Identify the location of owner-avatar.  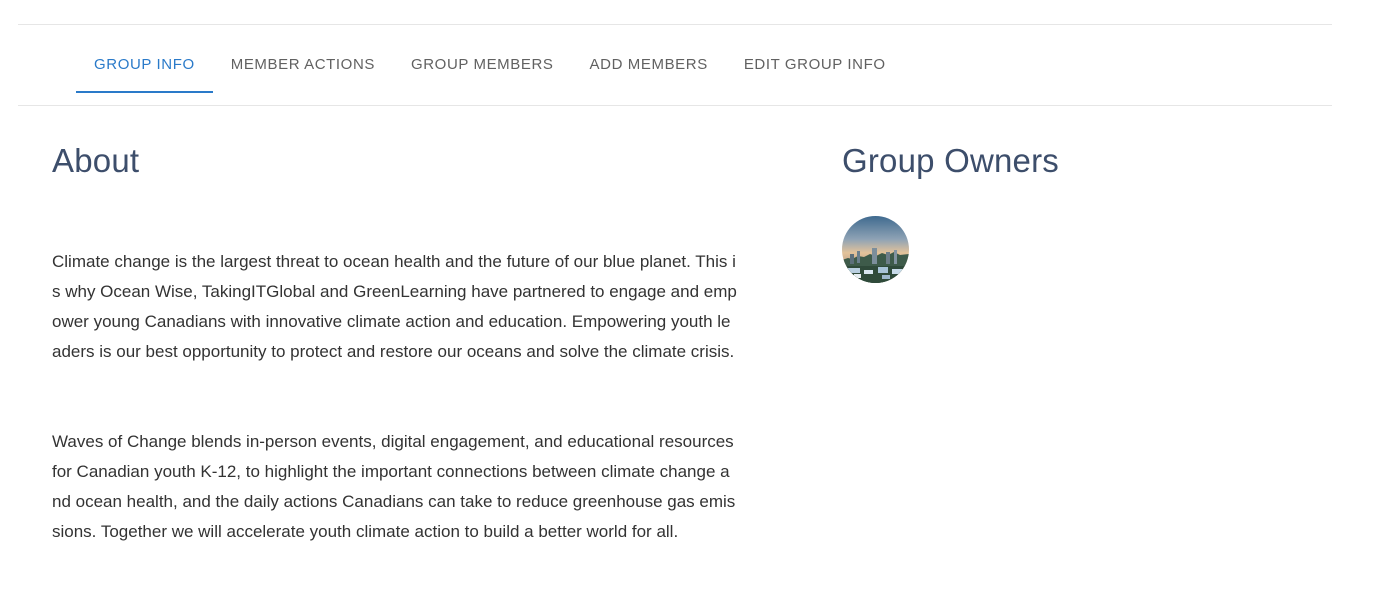
(875, 249).